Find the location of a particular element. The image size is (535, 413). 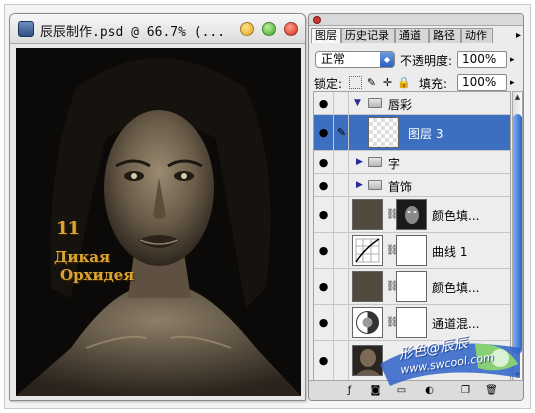

channel-mixer-adjustment-icon is located at coordinates (367, 322).